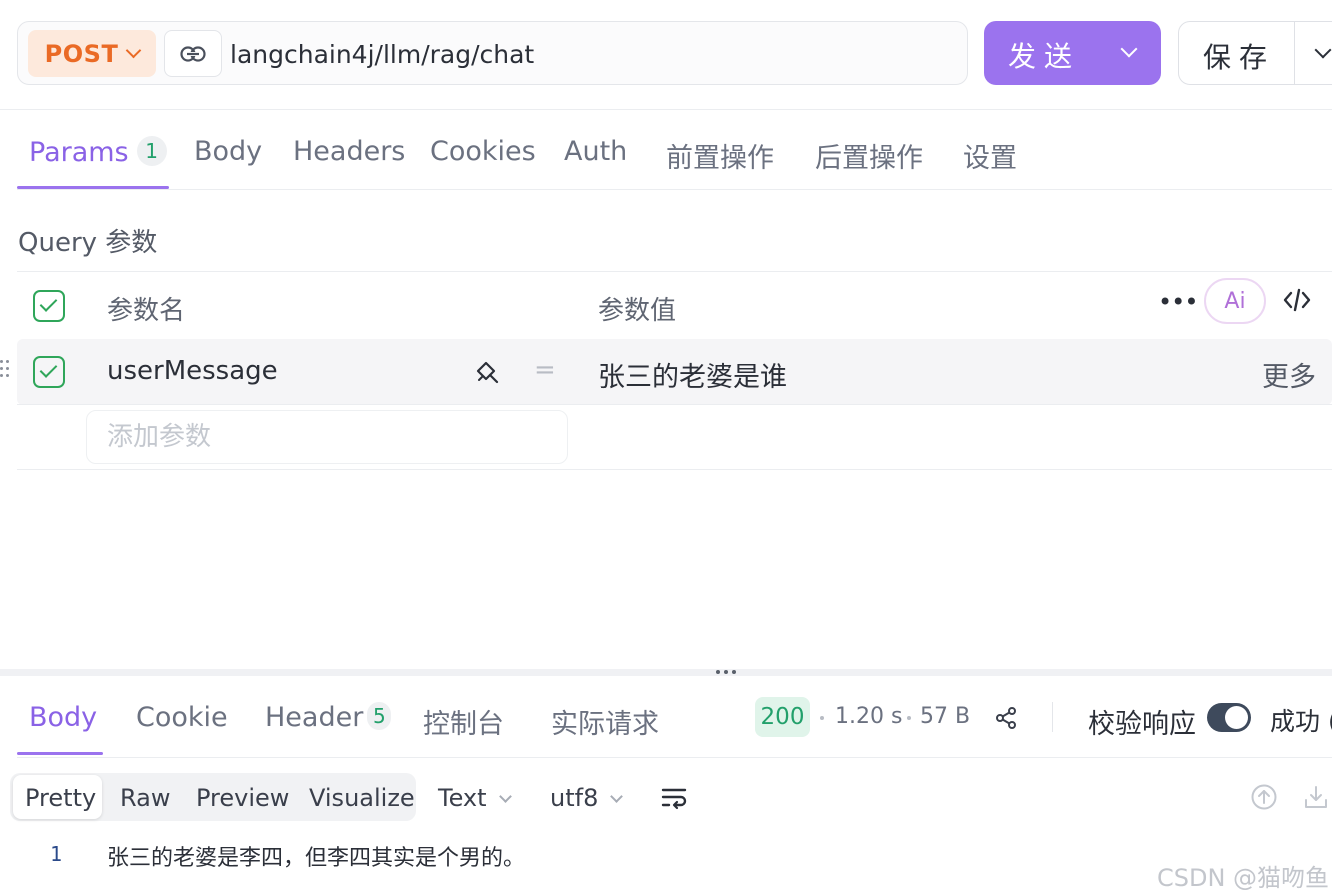 This screenshot has width=1332, height=896. What do you see at coordinates (1301, 721) in the screenshot?
I see `validation-result: 成功 (` at bounding box center [1301, 721].